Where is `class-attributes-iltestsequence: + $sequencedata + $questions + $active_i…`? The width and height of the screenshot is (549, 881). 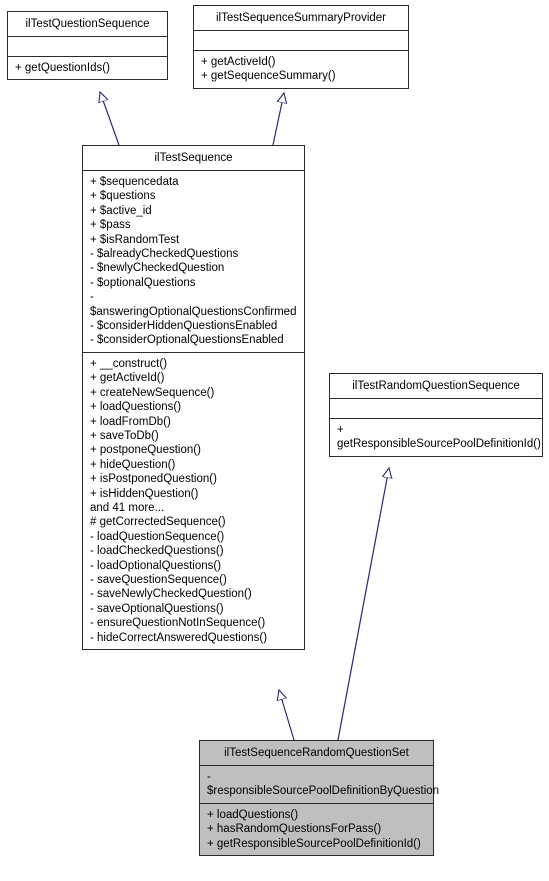 class-attributes-iltestsequence: + $sequencedata + $questions + $active_i… is located at coordinates (193, 262).